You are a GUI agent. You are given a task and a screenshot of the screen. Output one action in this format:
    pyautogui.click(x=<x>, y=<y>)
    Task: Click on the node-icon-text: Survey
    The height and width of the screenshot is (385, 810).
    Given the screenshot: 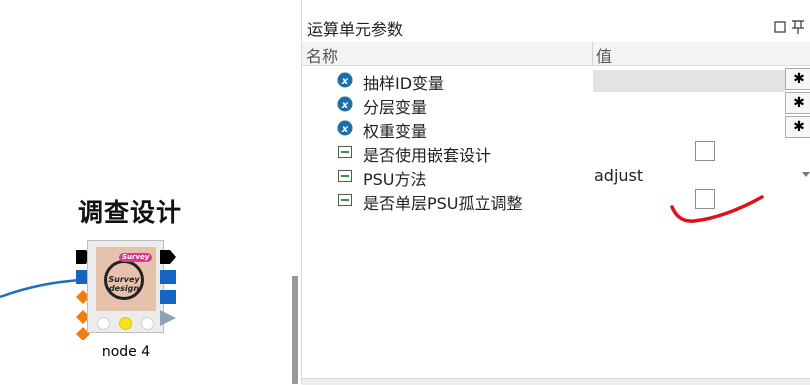 What is the action you would take?
    pyautogui.click(x=124, y=279)
    